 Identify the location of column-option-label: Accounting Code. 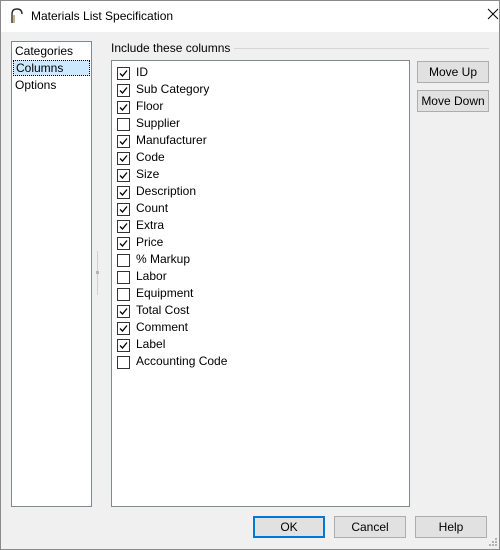
(182, 361).